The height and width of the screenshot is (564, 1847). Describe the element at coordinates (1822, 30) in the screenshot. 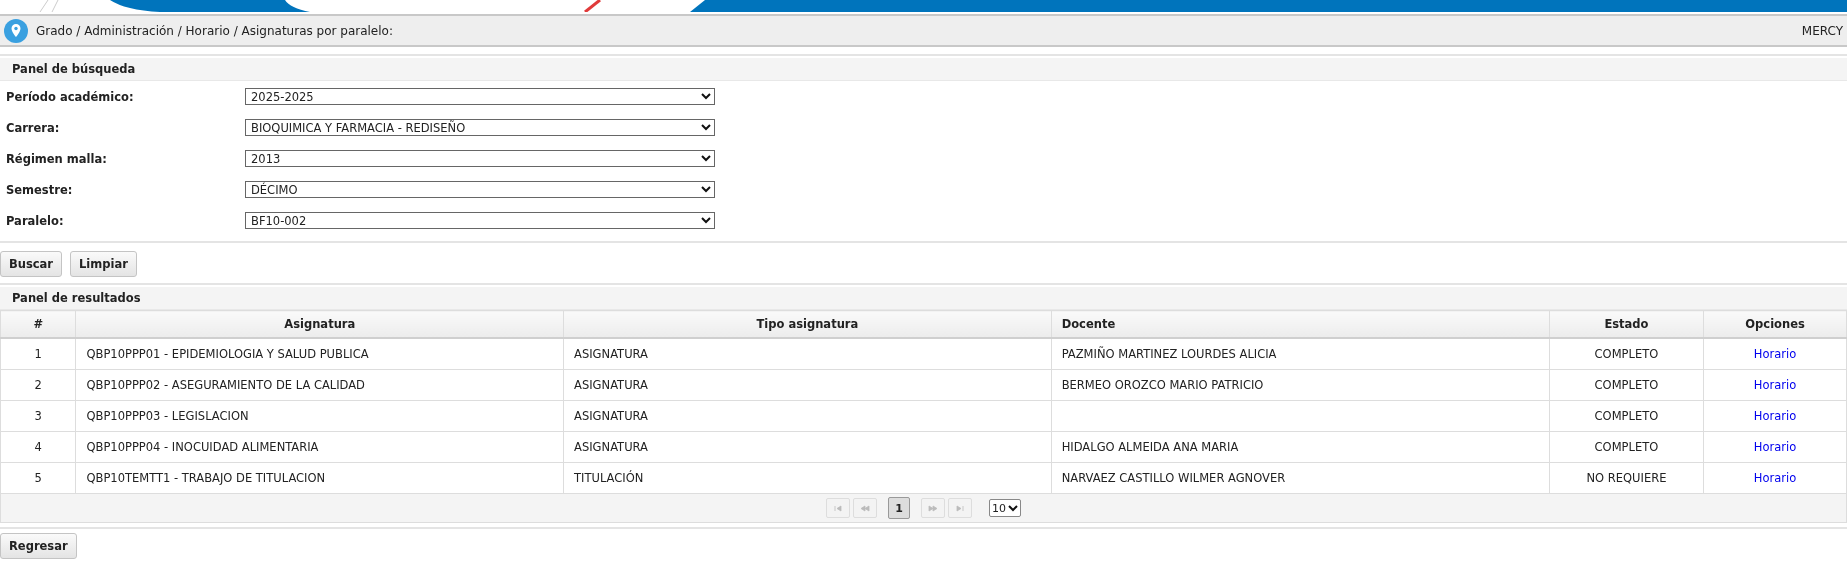

I see `user-name: MERCY` at that location.